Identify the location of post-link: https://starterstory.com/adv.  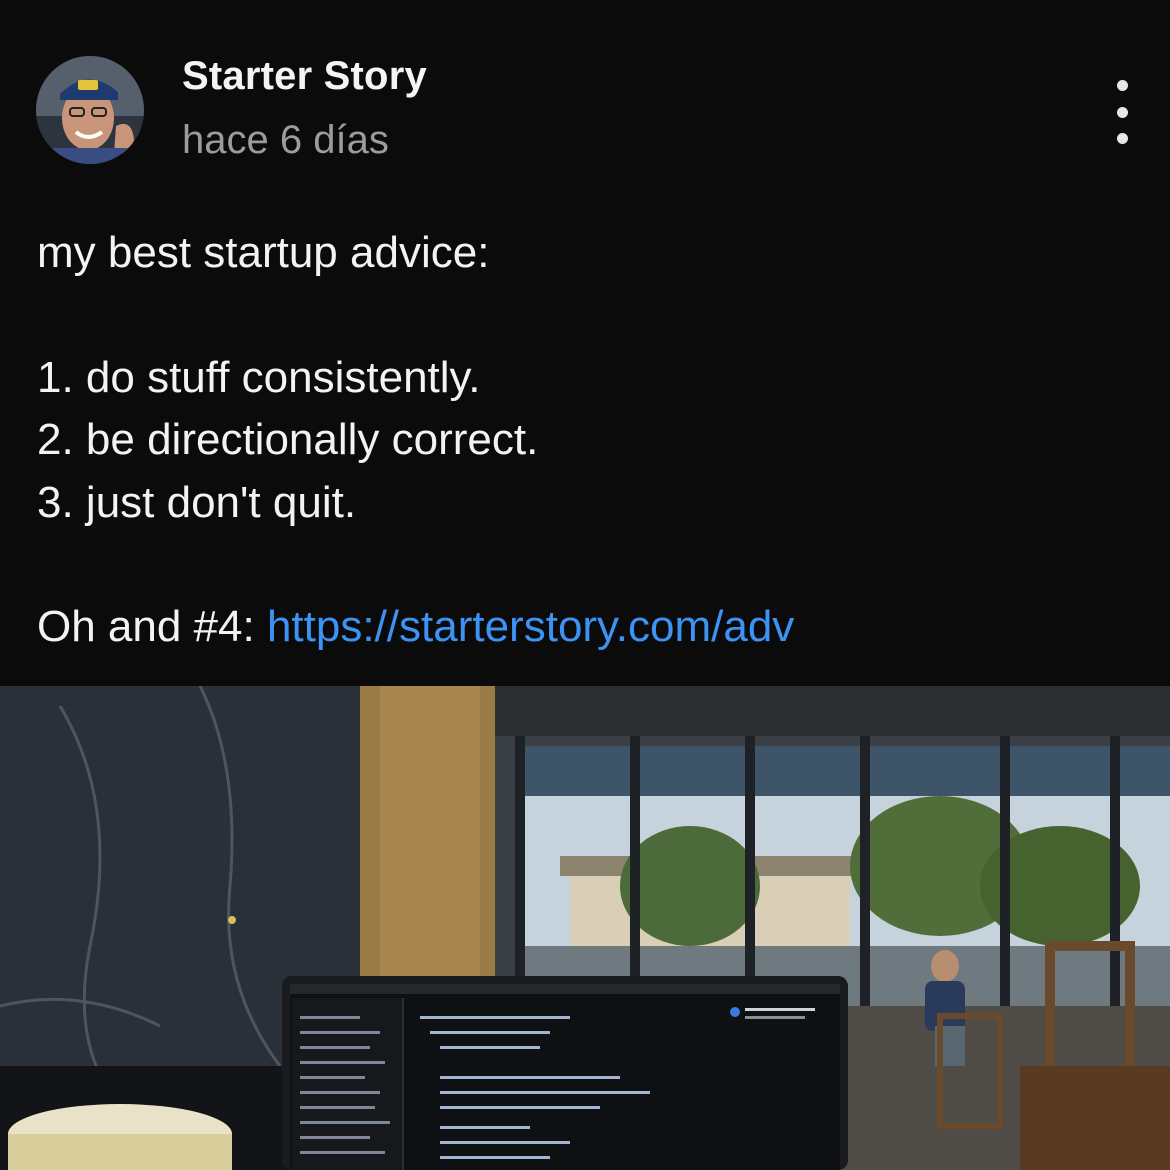
(530, 626).